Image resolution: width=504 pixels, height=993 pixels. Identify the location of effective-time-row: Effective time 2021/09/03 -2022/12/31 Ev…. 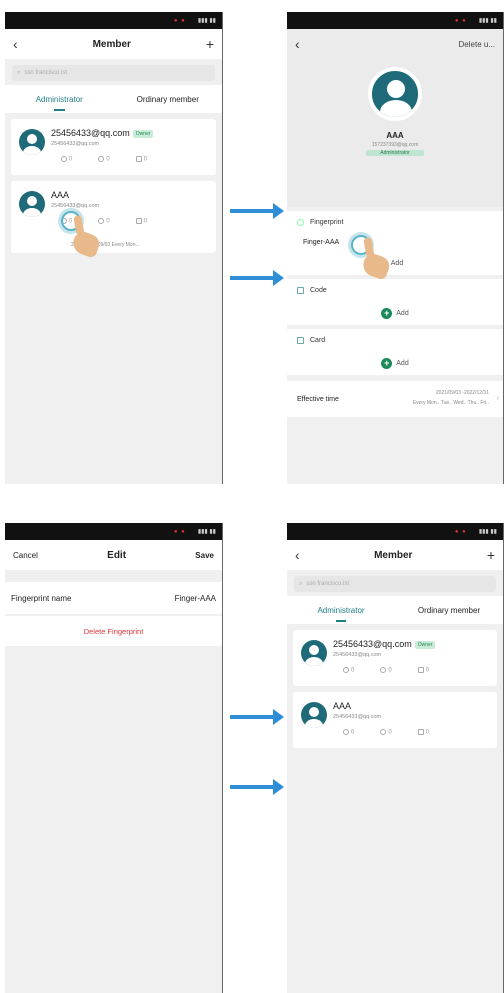
(395, 399).